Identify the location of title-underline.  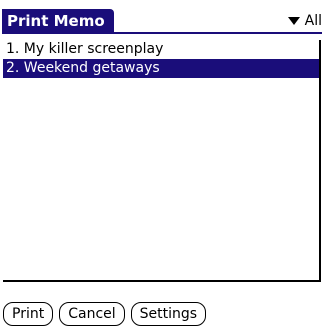
(162, 33).